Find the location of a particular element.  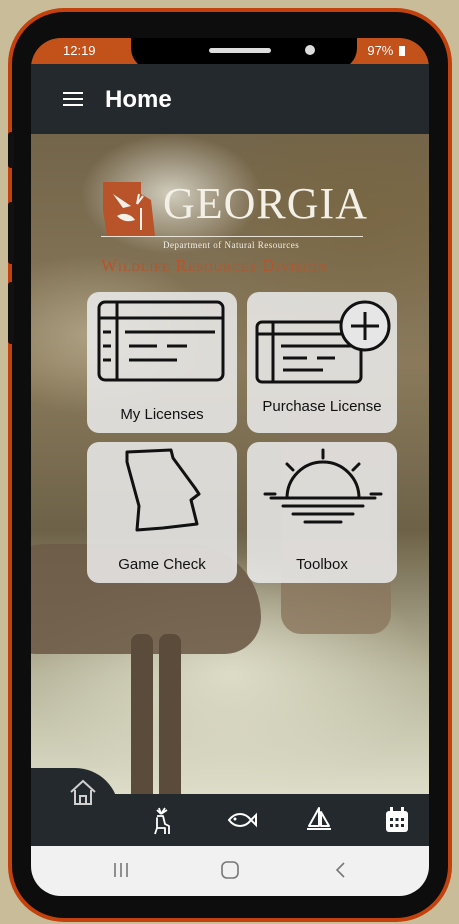

deer-icon is located at coordinates (161, 820).